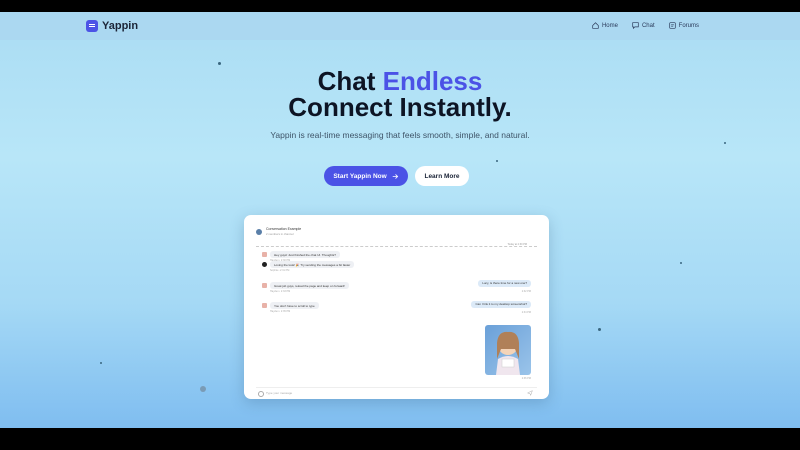 The image size is (800, 450). I want to click on nav-link-home: Home, so click(605, 25).